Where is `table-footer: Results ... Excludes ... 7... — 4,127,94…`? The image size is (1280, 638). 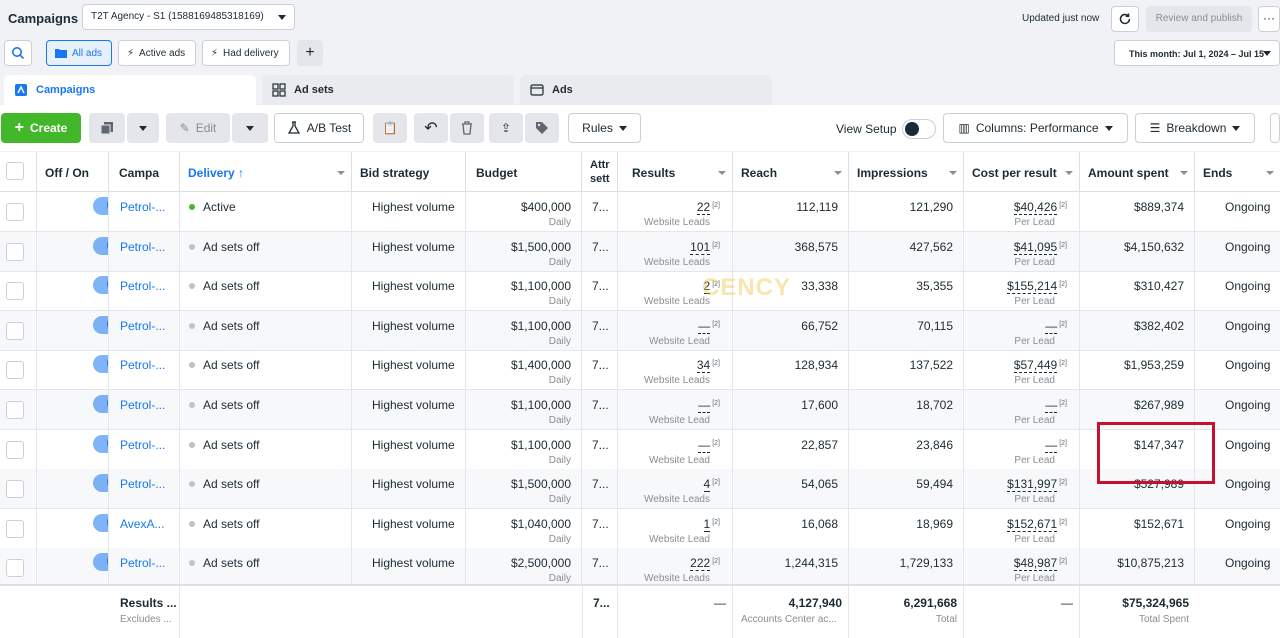 table-footer: Results ... Excludes ... 7... — 4,127,94… is located at coordinates (640, 611).